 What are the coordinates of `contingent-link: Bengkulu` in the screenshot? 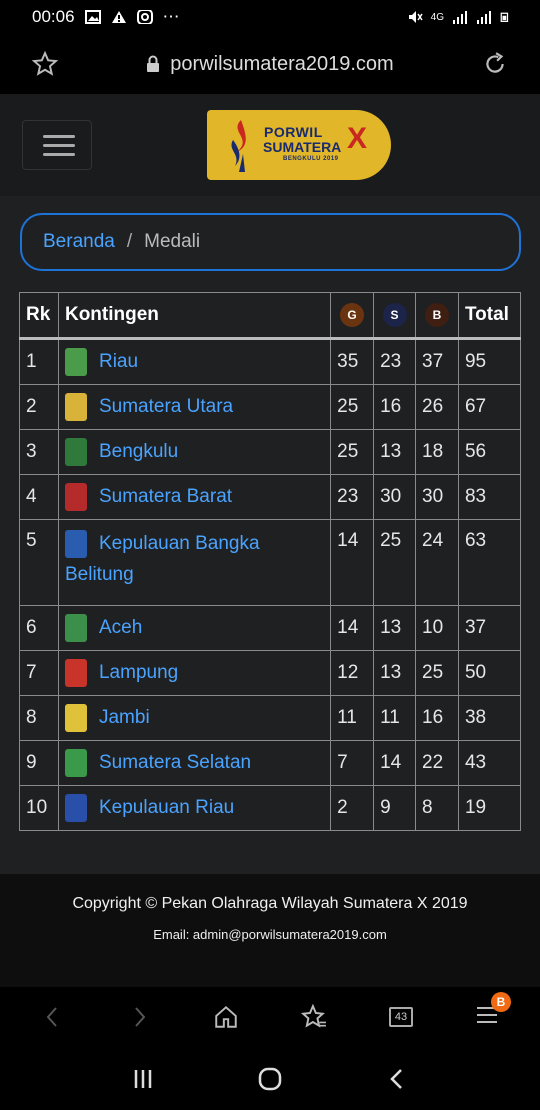 It's located at (138, 452).